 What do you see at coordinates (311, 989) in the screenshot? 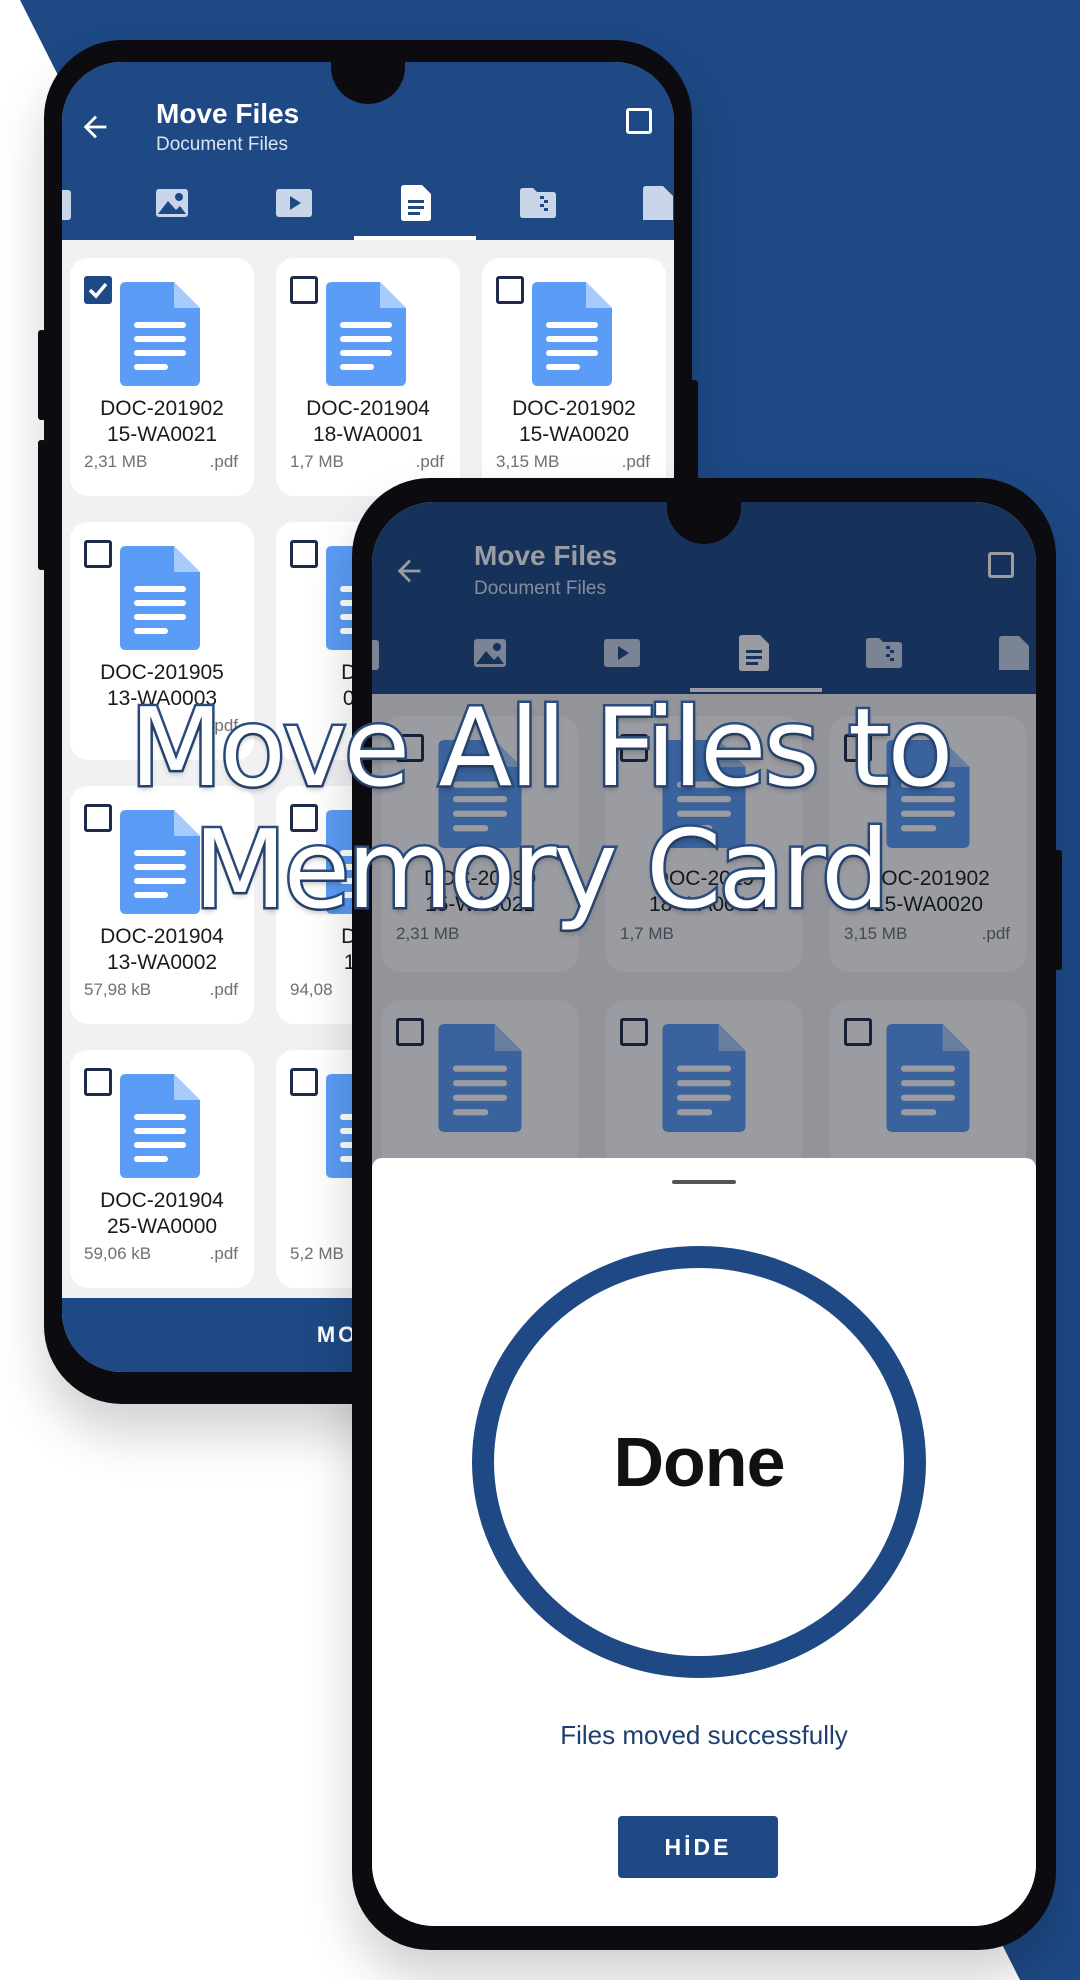
I see `file-size: 94,08` at bounding box center [311, 989].